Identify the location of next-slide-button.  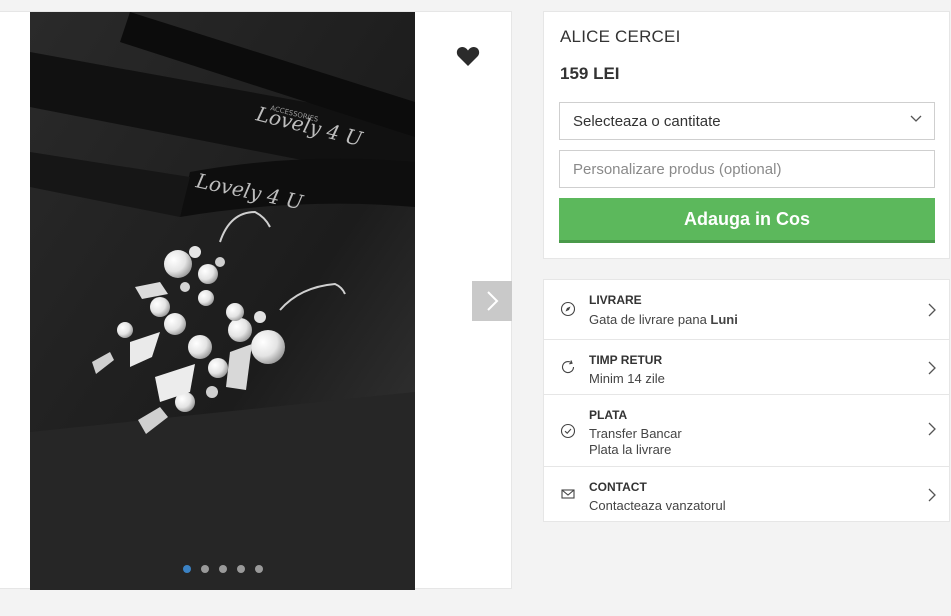
(492, 301).